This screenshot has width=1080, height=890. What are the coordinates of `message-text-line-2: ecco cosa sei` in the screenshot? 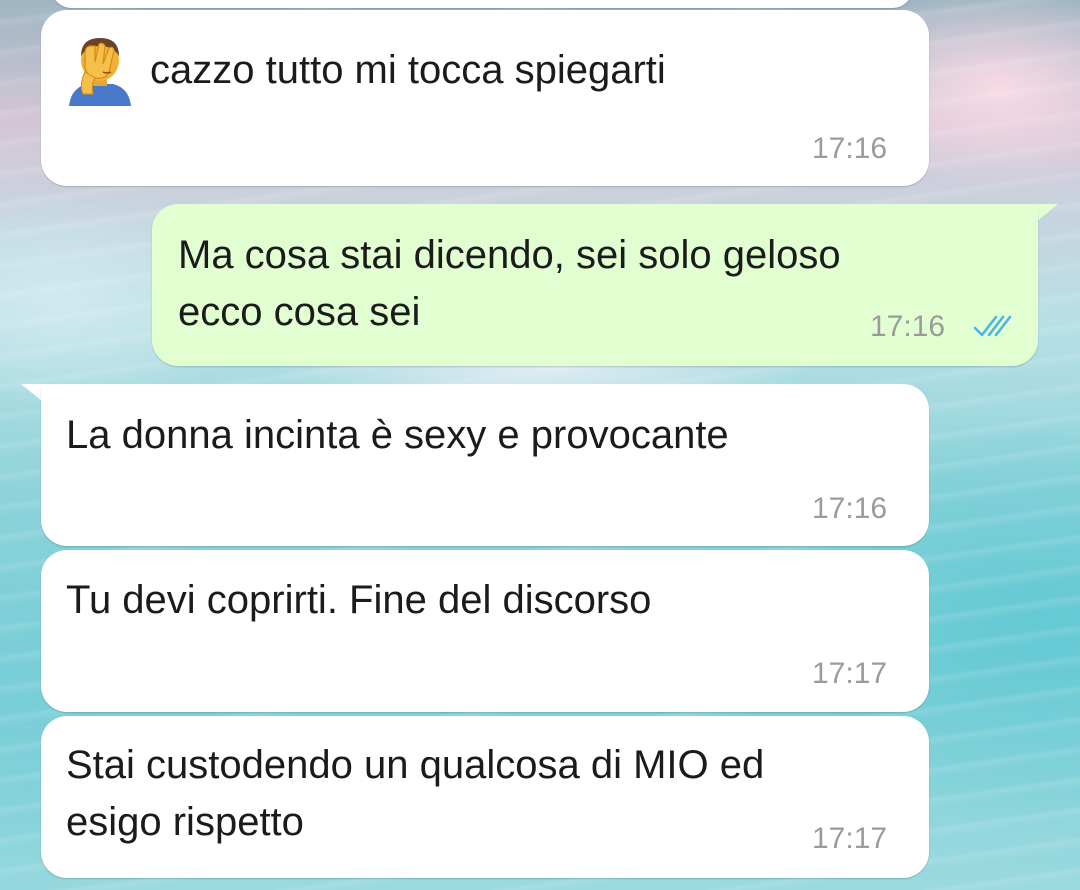 It's located at (299, 312).